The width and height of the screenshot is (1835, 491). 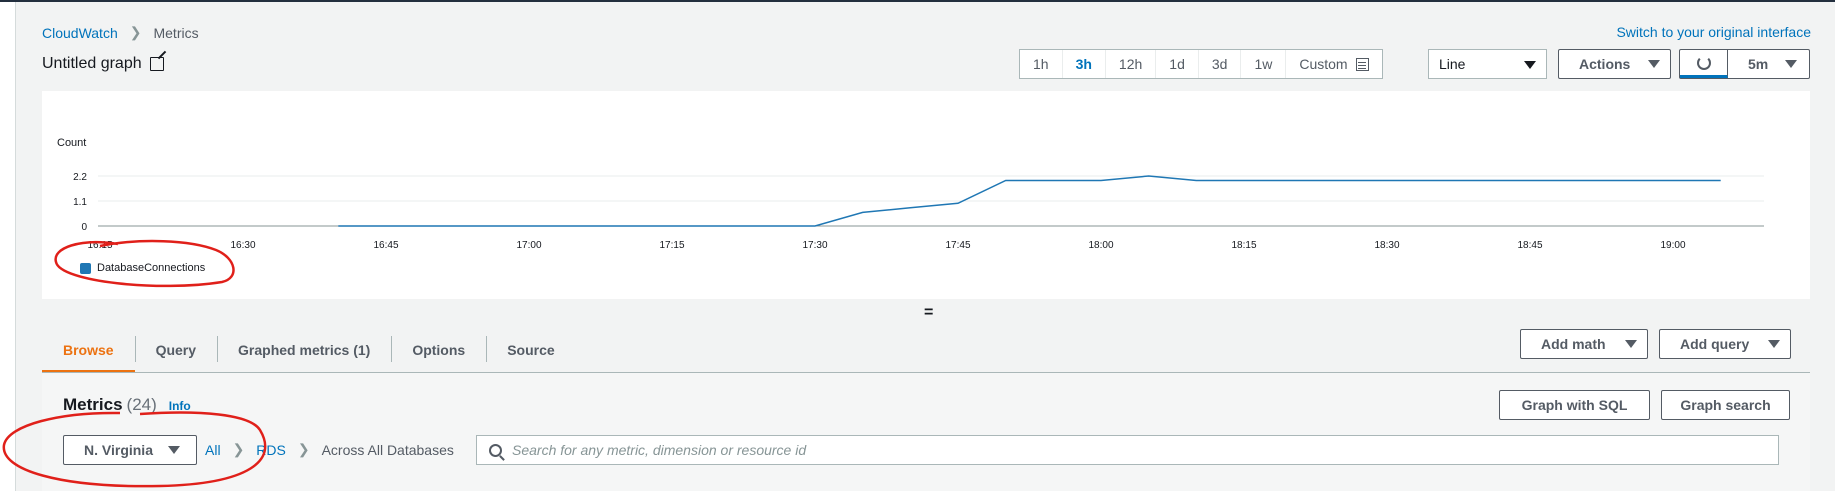 What do you see at coordinates (530, 349) in the screenshot?
I see `tab-source: Source` at bounding box center [530, 349].